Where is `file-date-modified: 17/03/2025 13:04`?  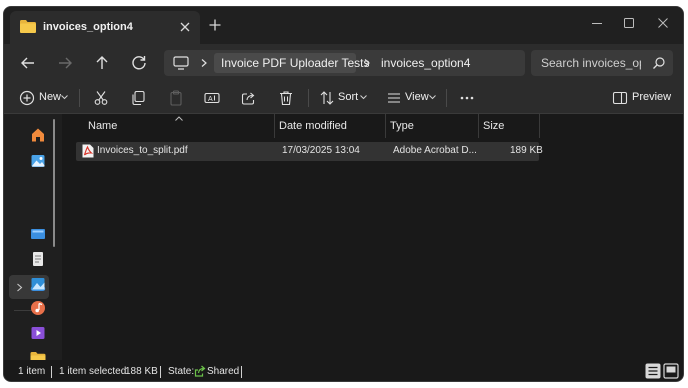 file-date-modified: 17/03/2025 13:04 is located at coordinates (321, 150).